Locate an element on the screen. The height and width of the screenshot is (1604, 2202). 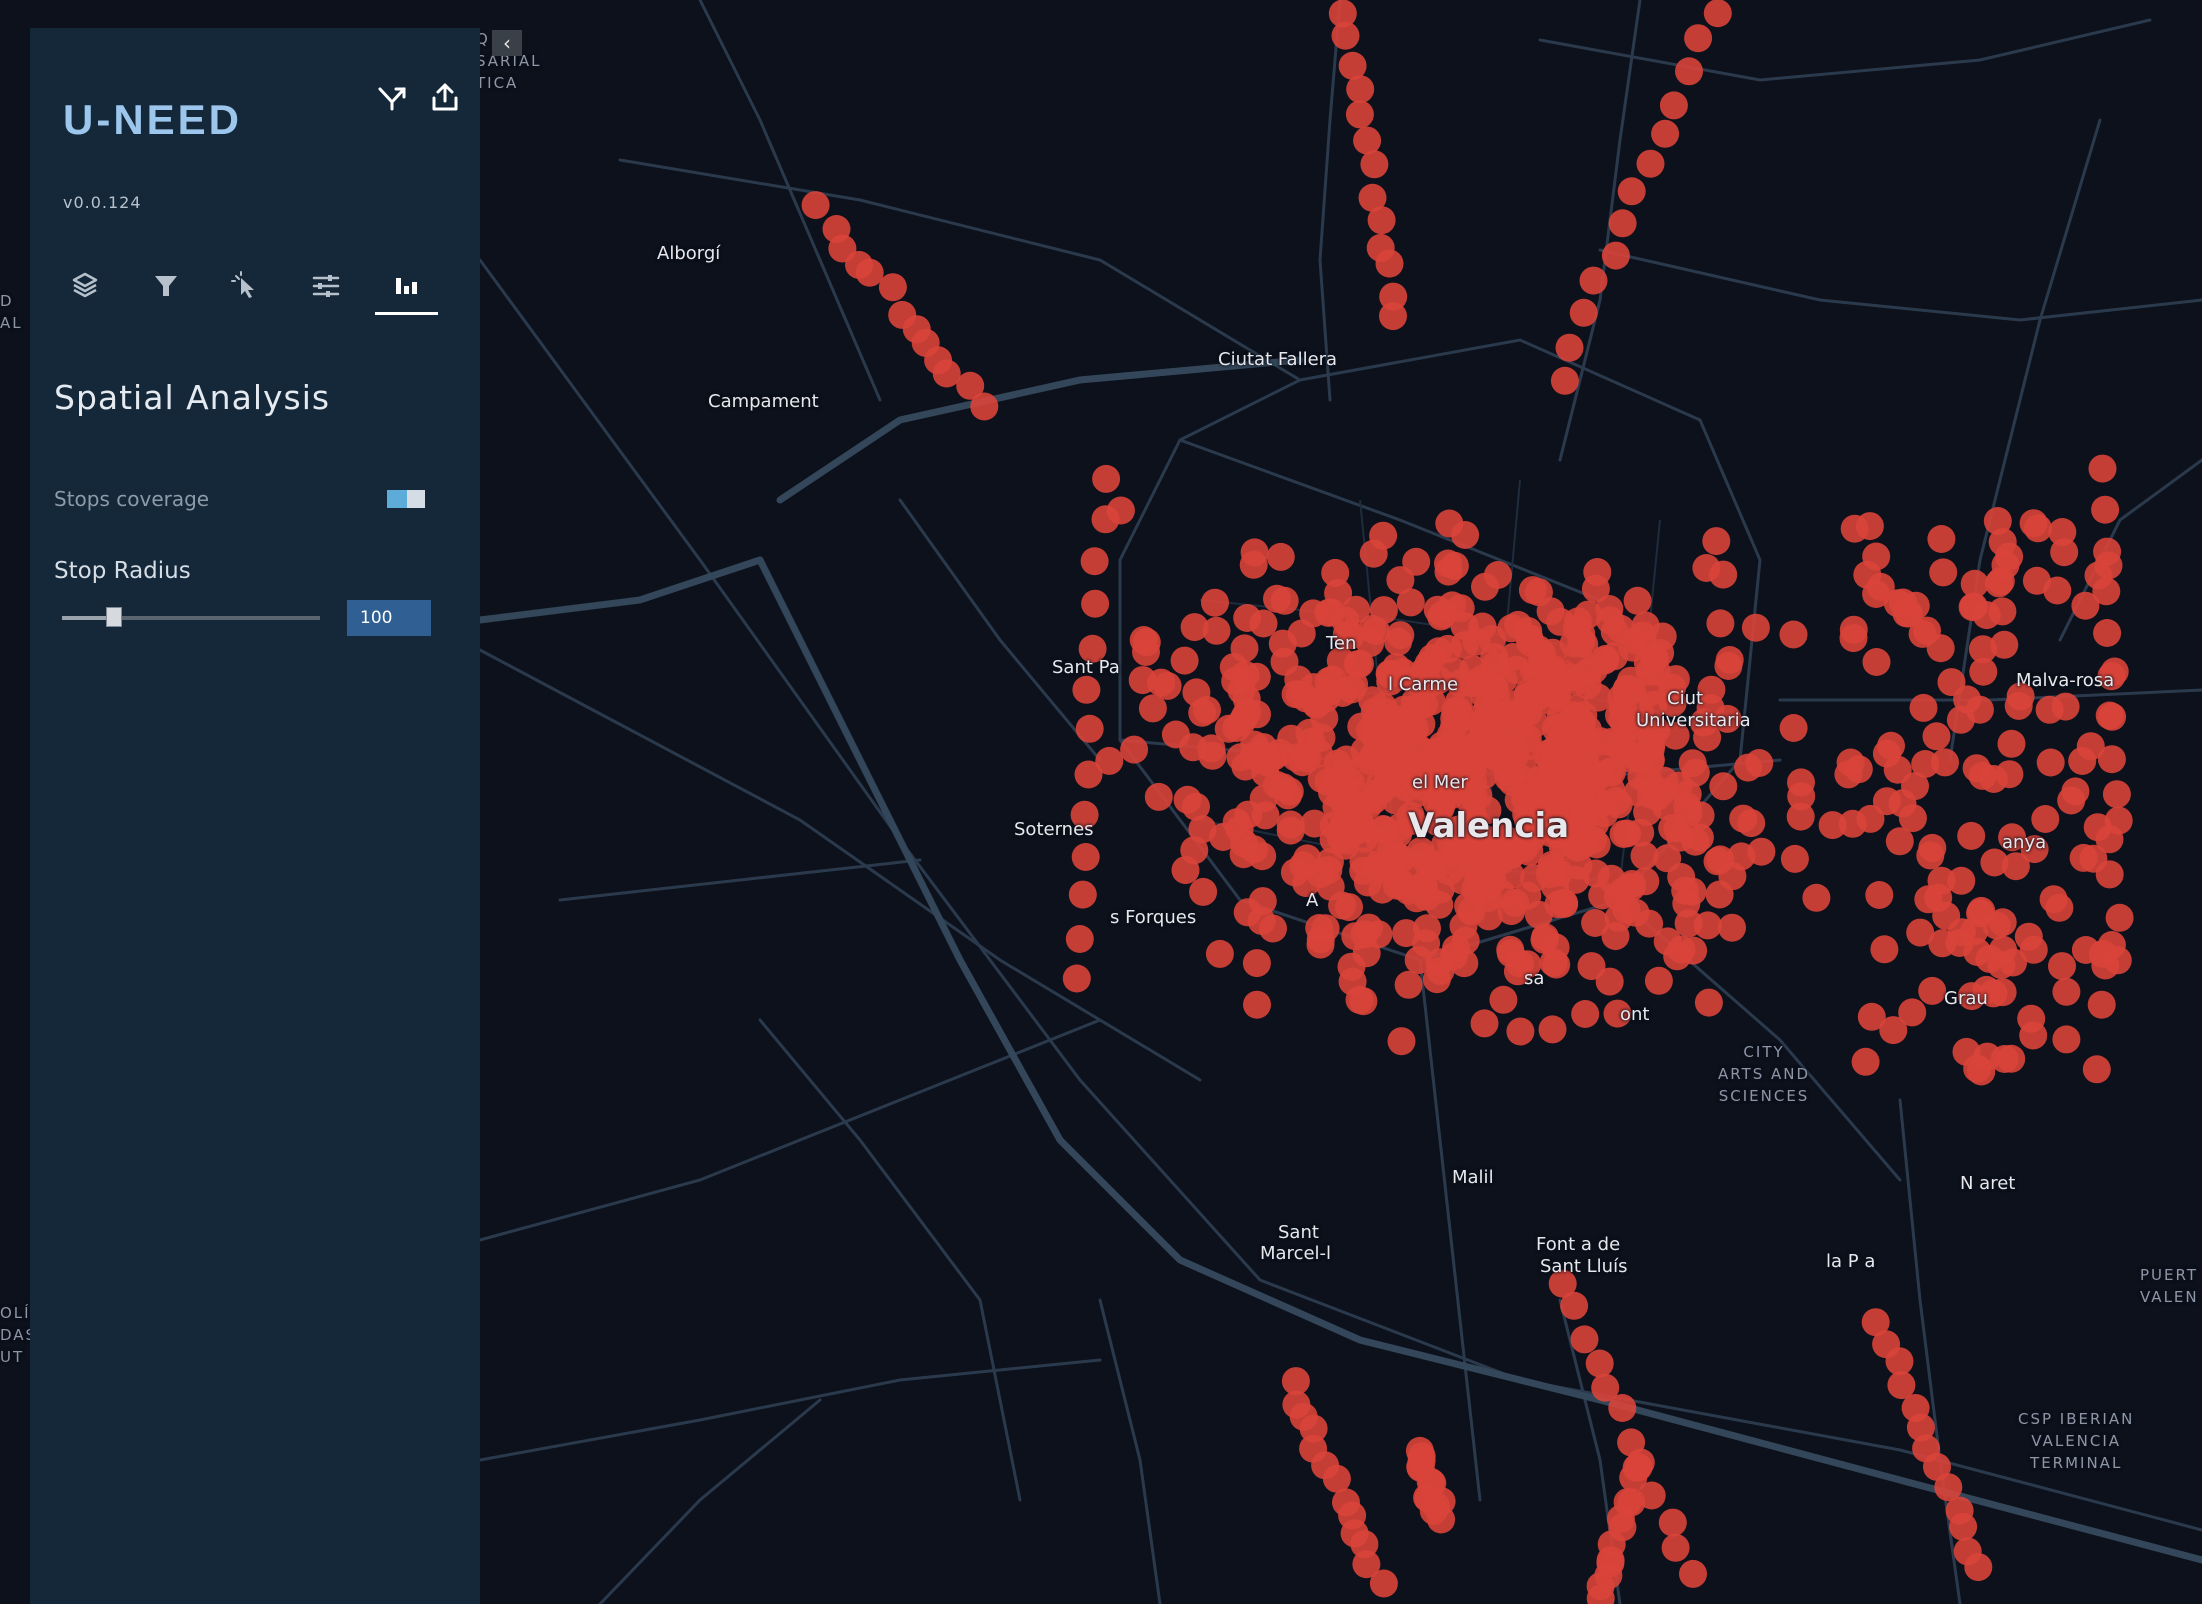
stop-radius-input: 100 is located at coordinates (389, 618).